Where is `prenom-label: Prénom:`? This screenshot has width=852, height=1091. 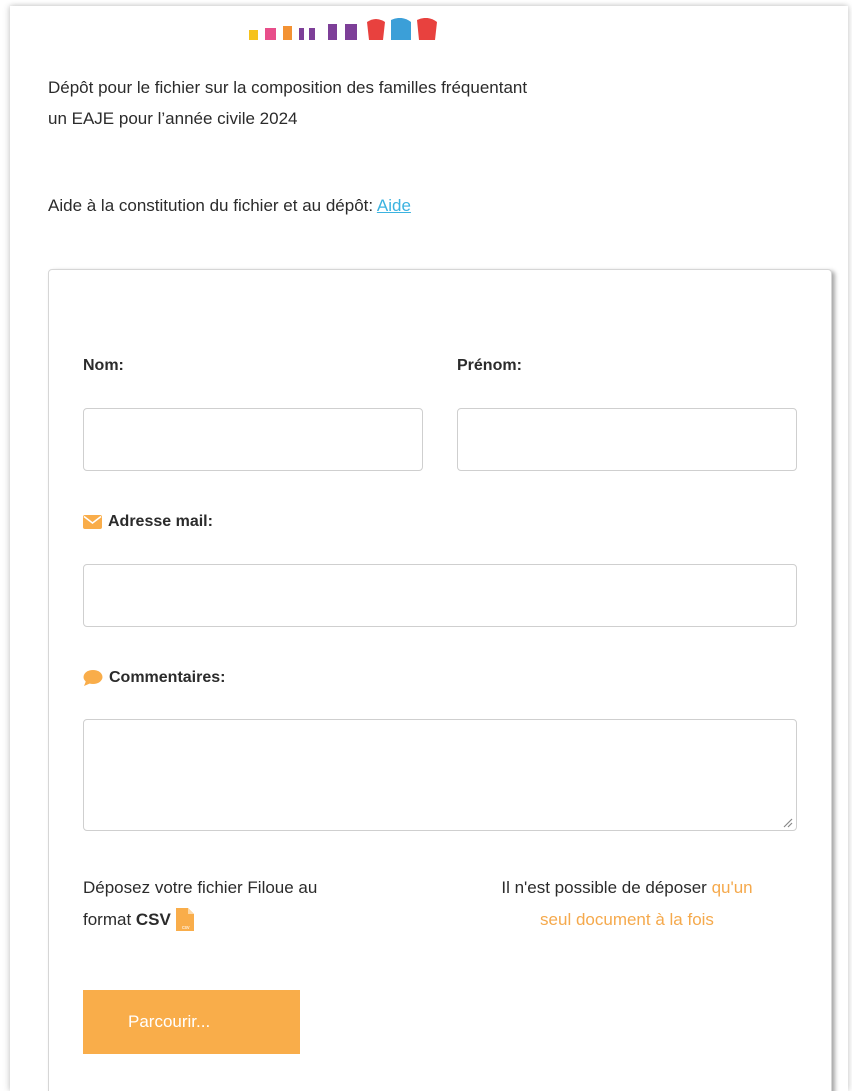
prenom-label: Prénom: is located at coordinates (489, 366).